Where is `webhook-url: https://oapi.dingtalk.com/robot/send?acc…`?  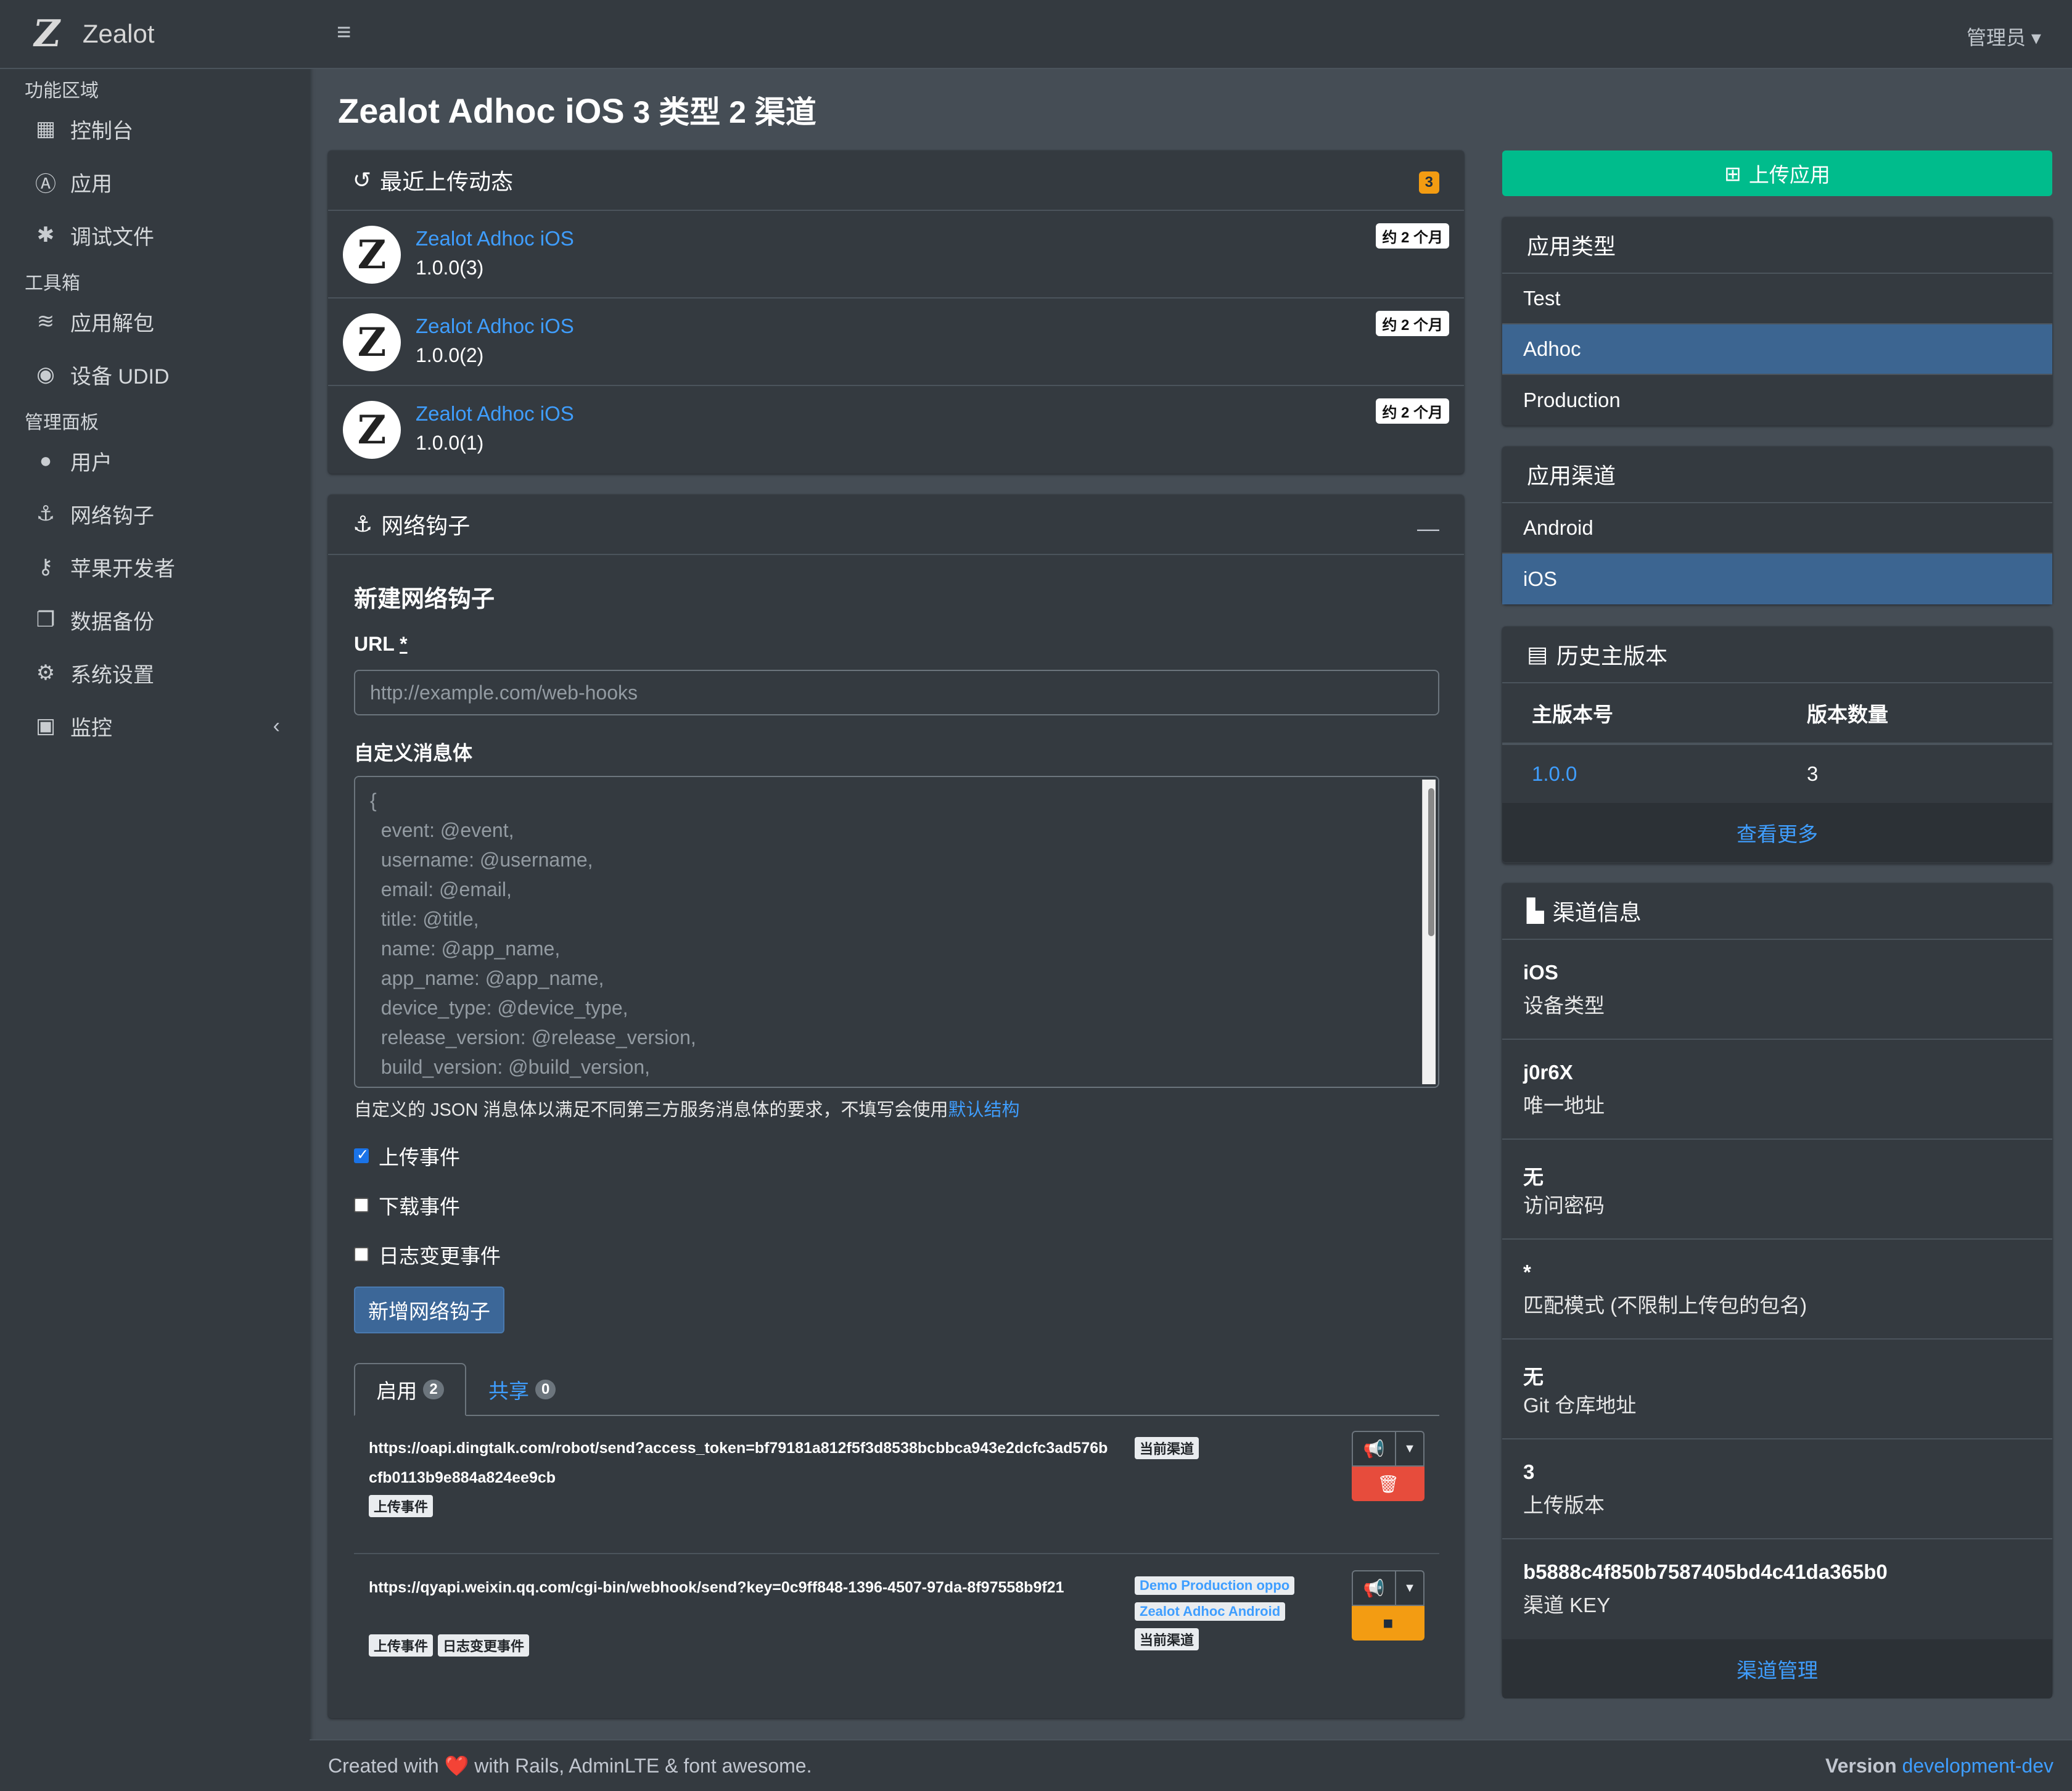
webhook-url: https://oapi.dingtalk.com/robot/send?acc… is located at coordinates (739, 1462).